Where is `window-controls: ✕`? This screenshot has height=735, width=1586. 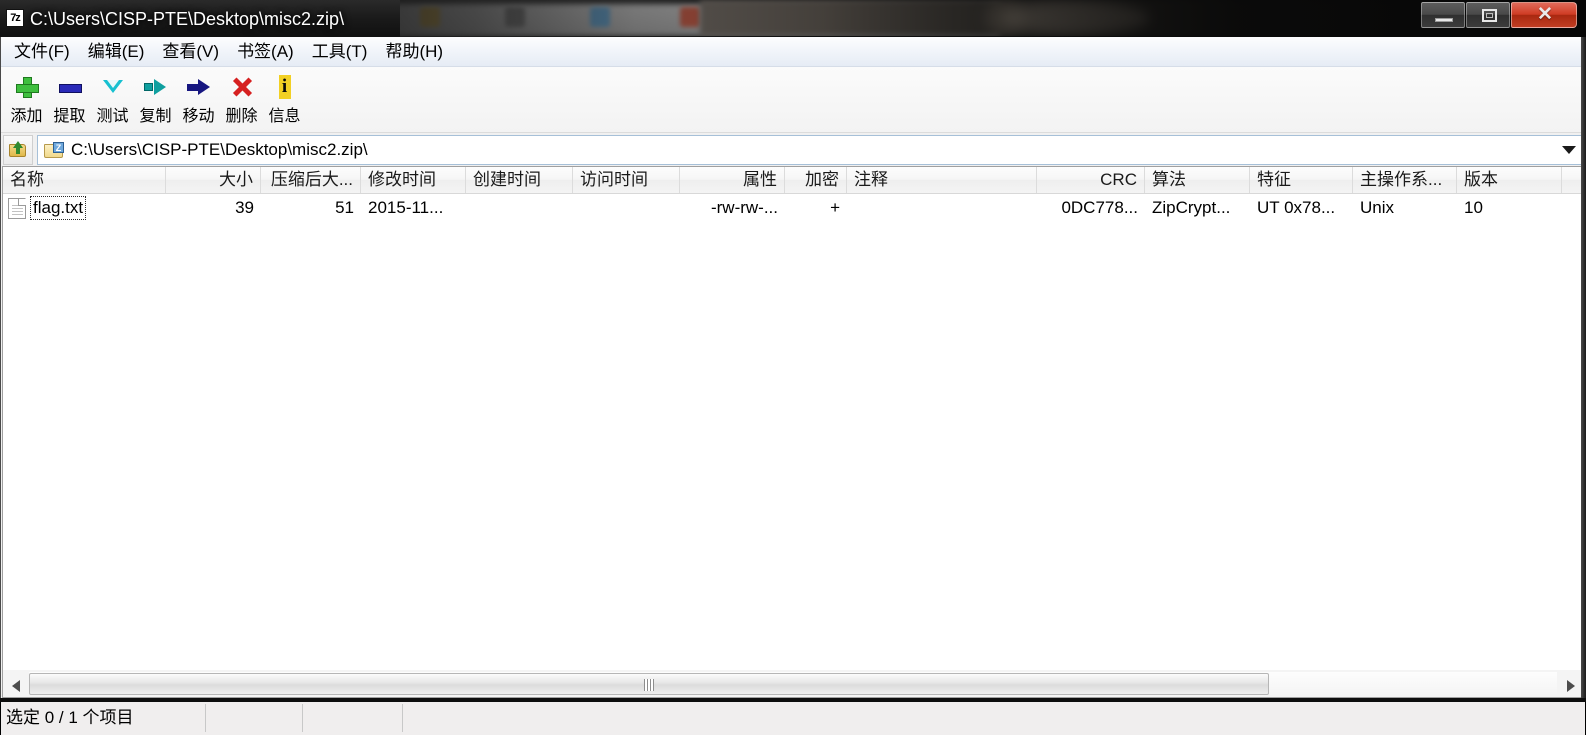
window-controls: ✕ is located at coordinates (1499, 17).